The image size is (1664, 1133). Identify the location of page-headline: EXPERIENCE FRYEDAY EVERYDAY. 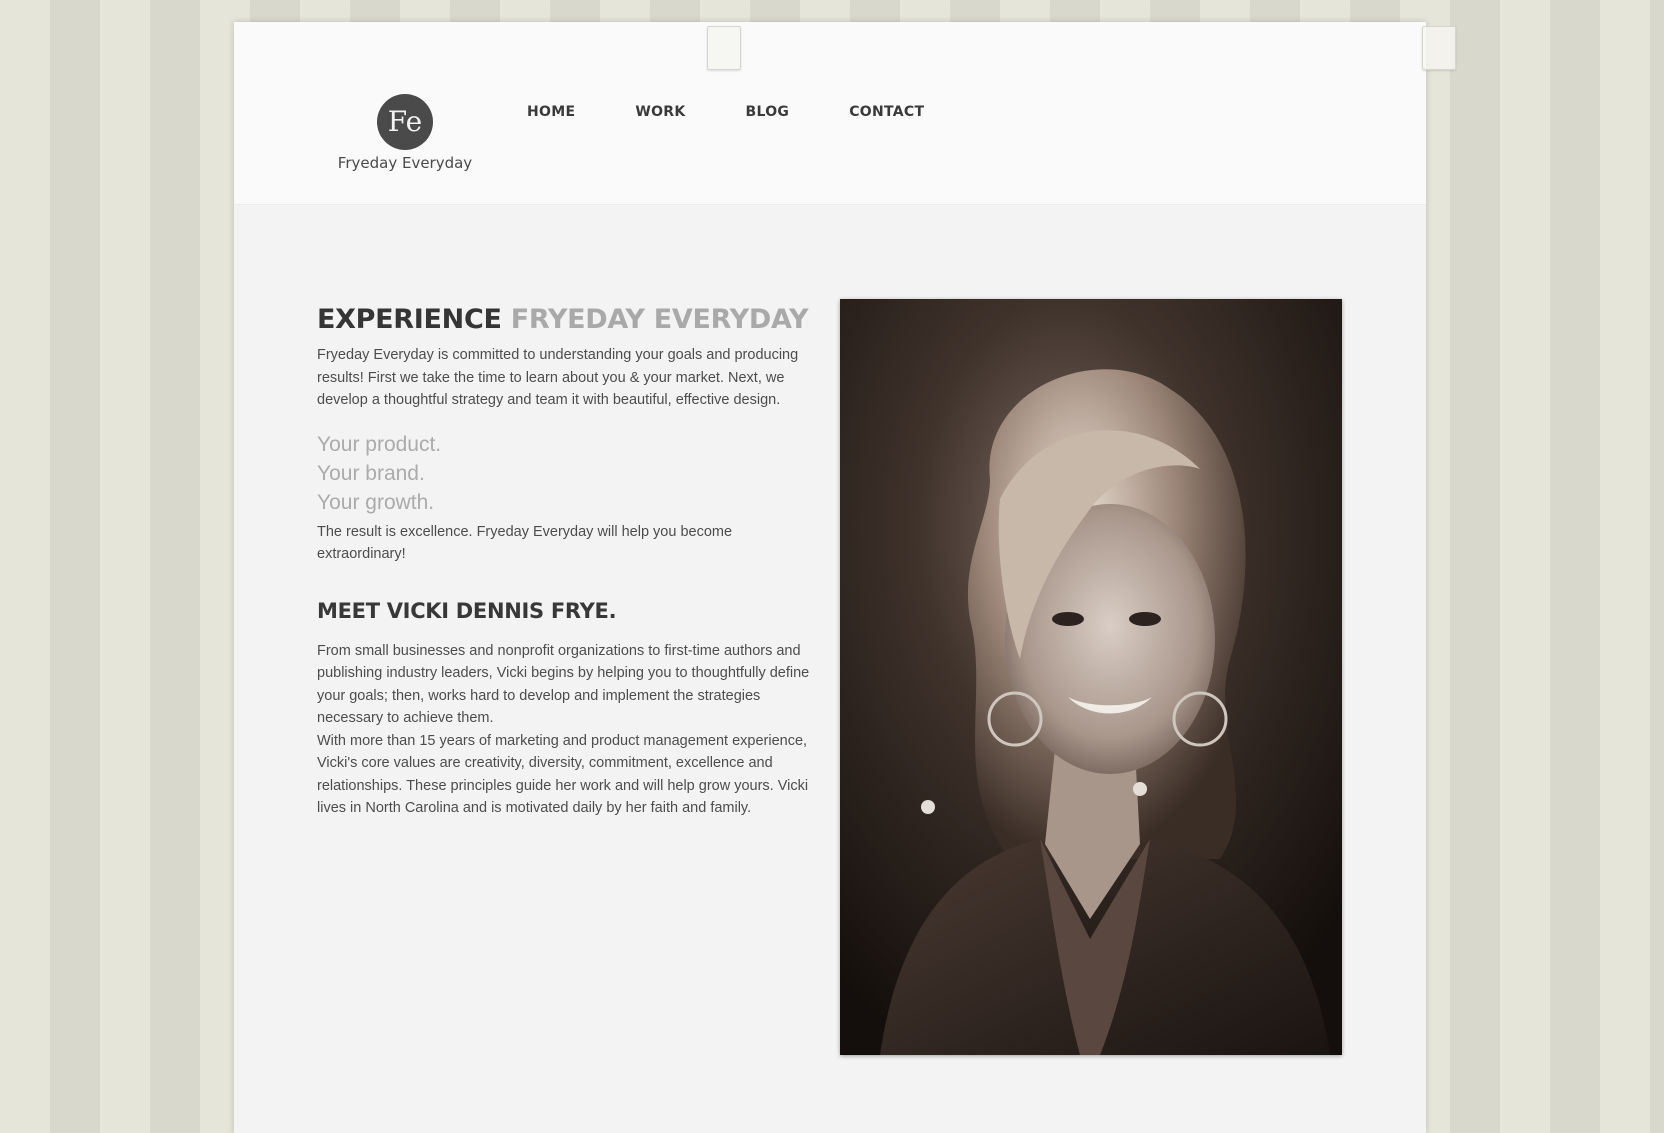
(567, 320).